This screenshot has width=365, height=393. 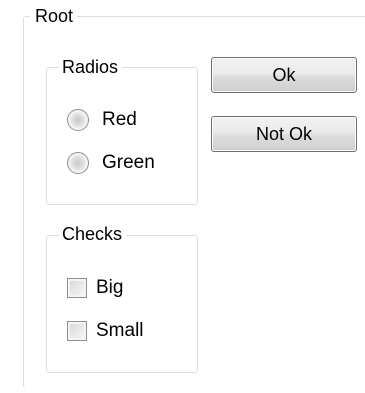 What do you see at coordinates (284, 134) in the screenshot?
I see `not-ok-button: Not Ok` at bounding box center [284, 134].